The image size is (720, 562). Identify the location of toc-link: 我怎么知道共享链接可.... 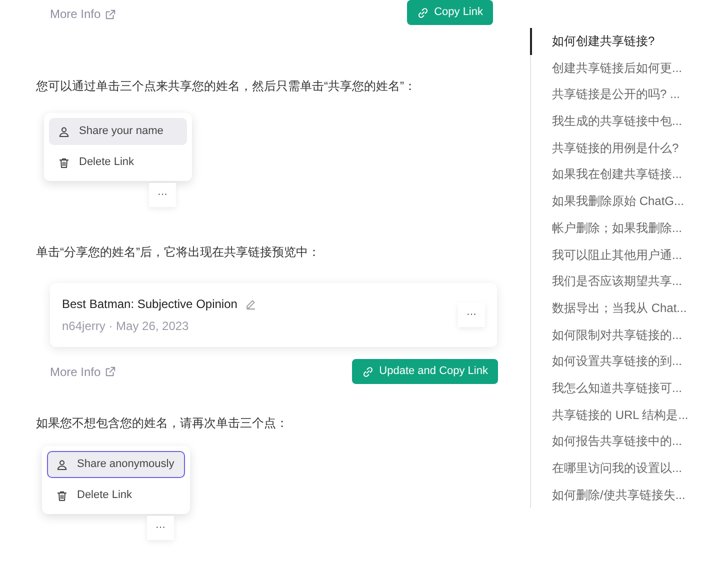
(625, 388).